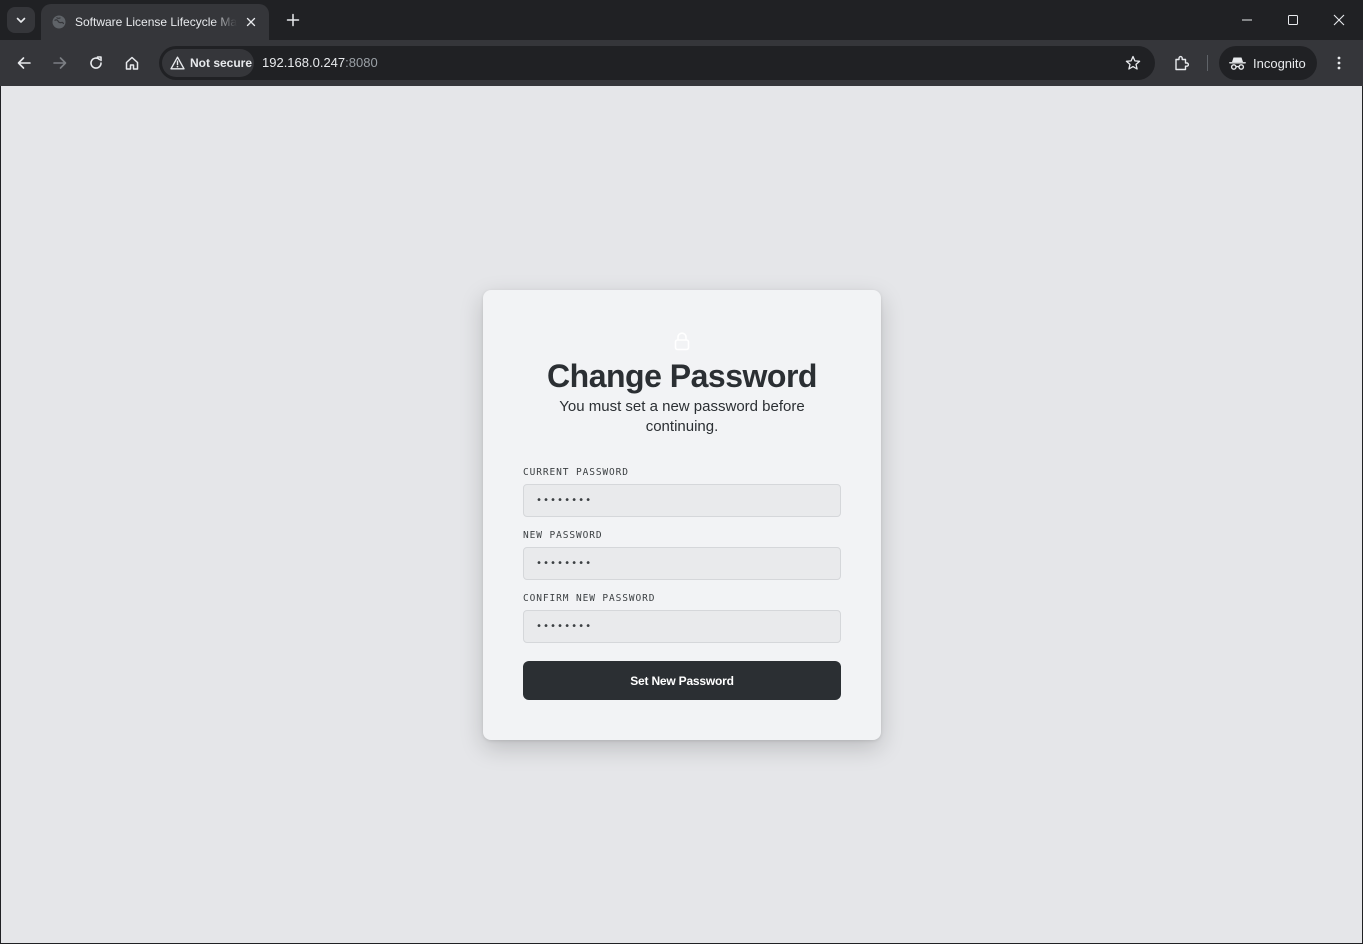  I want to click on warning-icon, so click(177, 63).